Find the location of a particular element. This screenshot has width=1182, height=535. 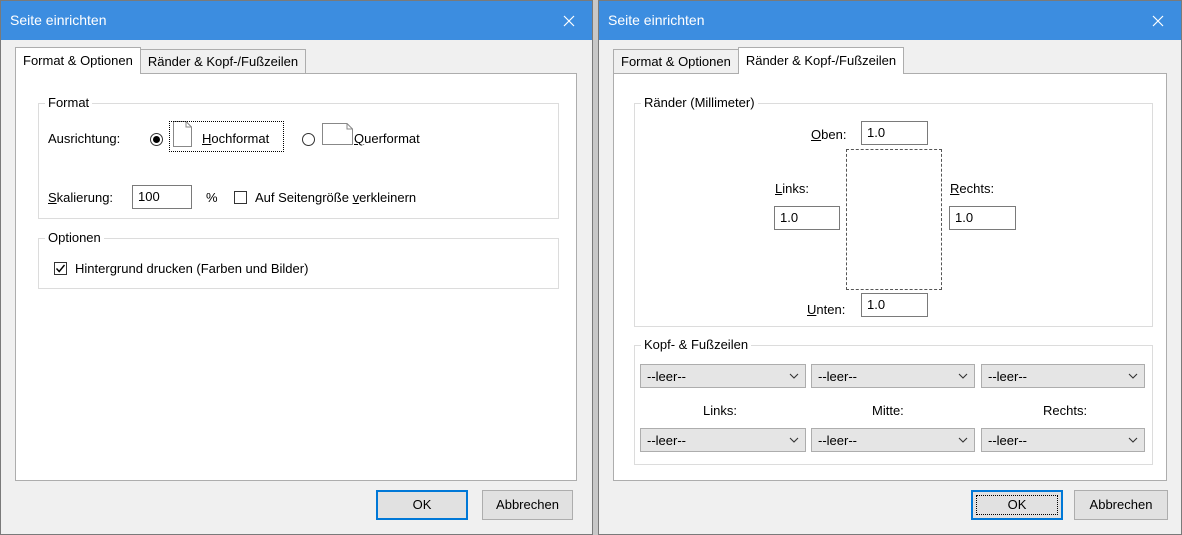

footer-right-select: --leer-- is located at coordinates (1063, 440).